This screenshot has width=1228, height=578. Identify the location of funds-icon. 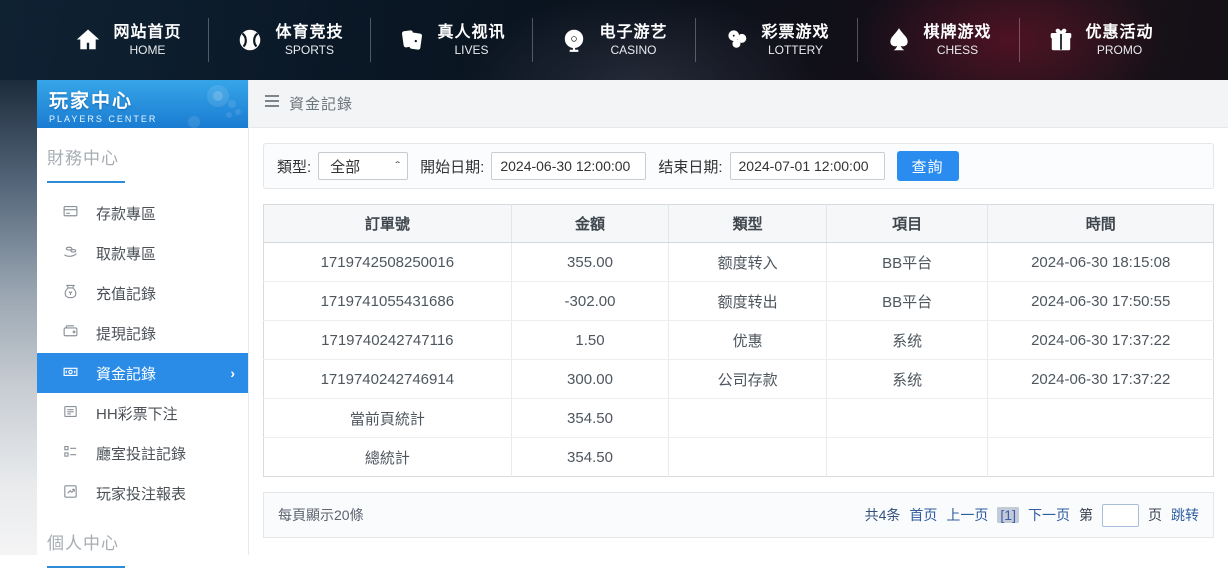
(70, 373).